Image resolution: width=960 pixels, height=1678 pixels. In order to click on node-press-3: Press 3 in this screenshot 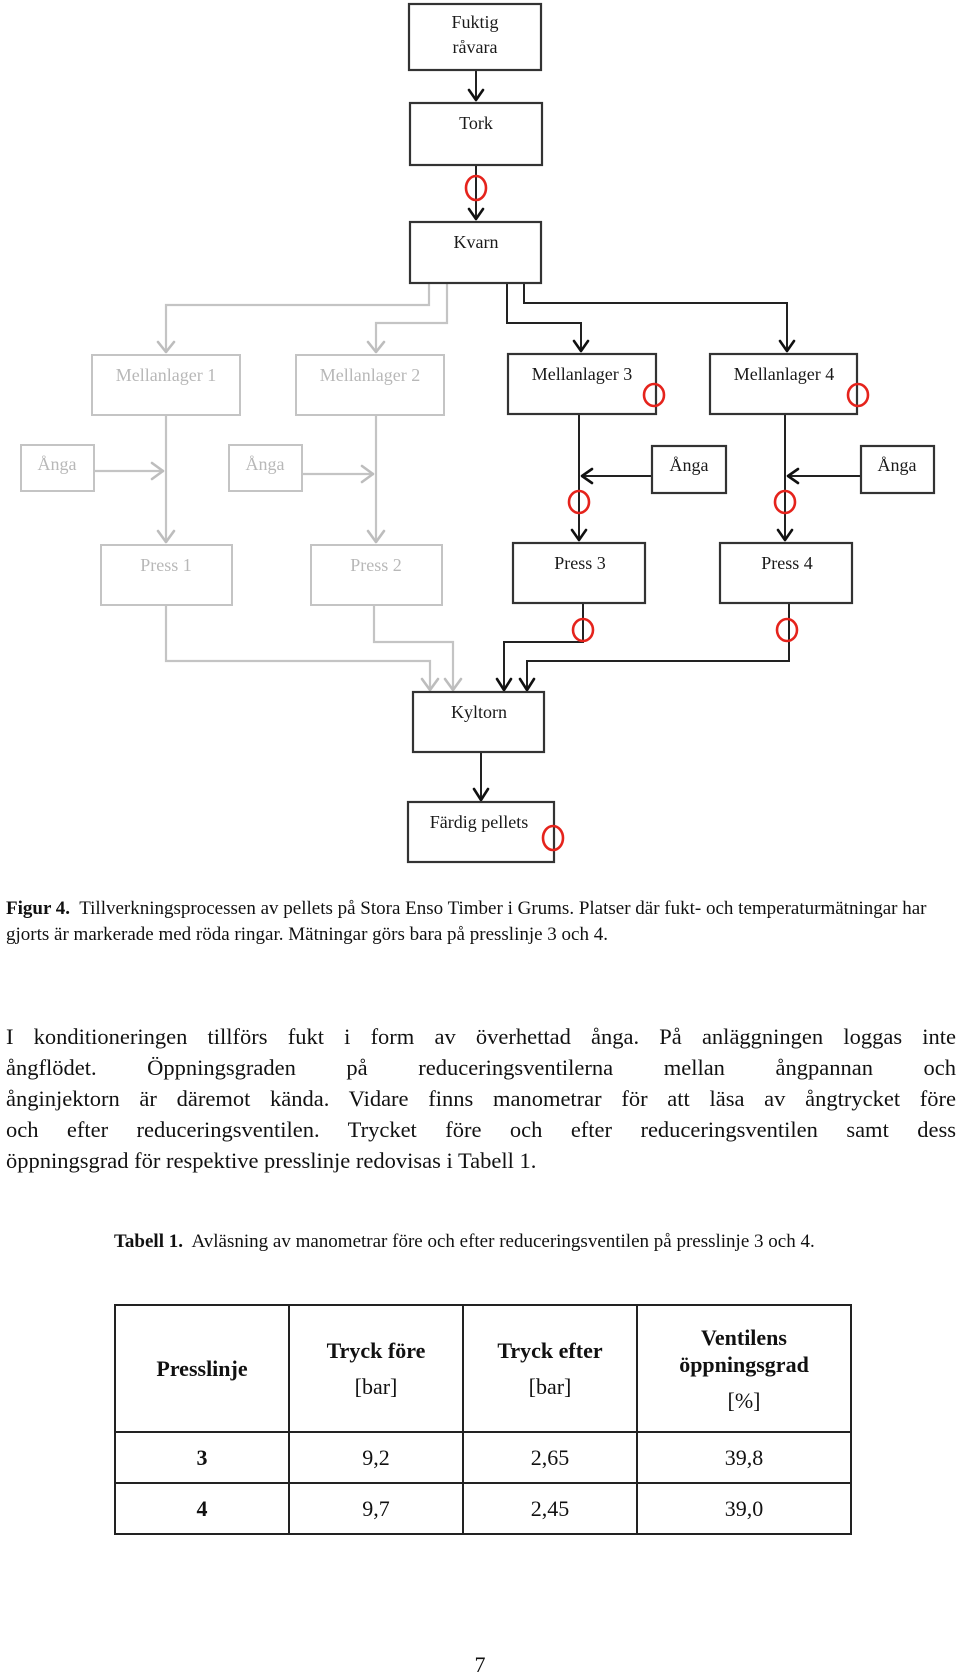, I will do `click(579, 573)`.